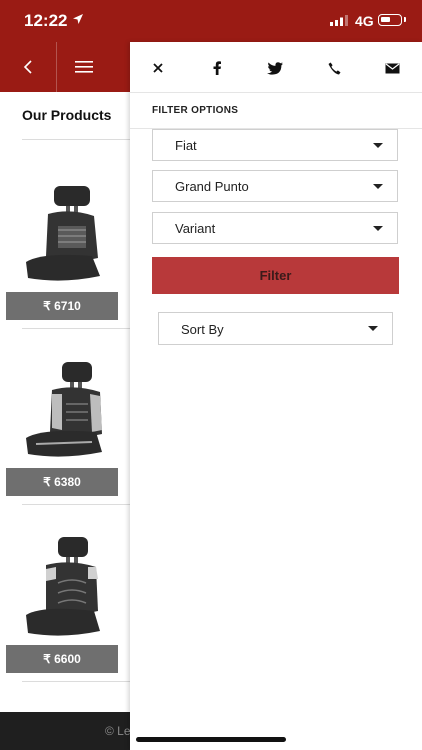 This screenshot has width=422, height=750. I want to click on network-type: 4G, so click(364, 21).